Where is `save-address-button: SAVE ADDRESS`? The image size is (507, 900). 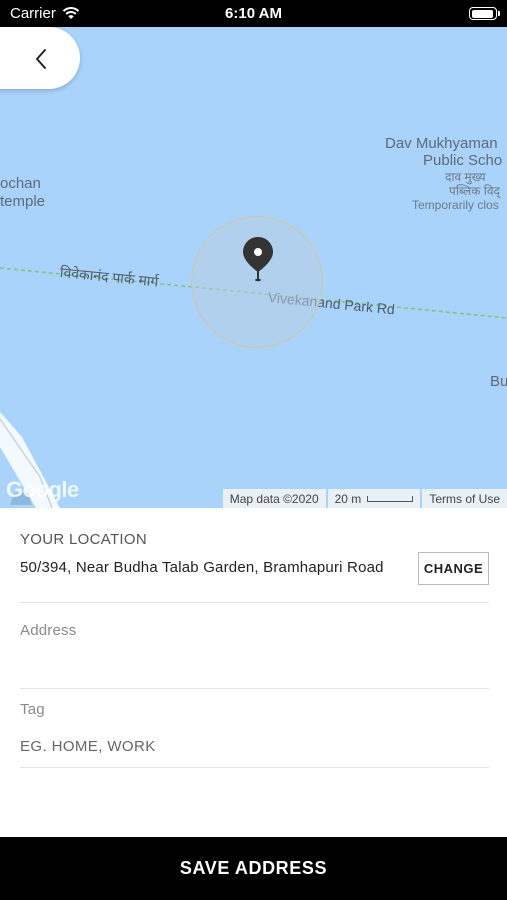
save-address-button: SAVE ADDRESS is located at coordinates (253, 868).